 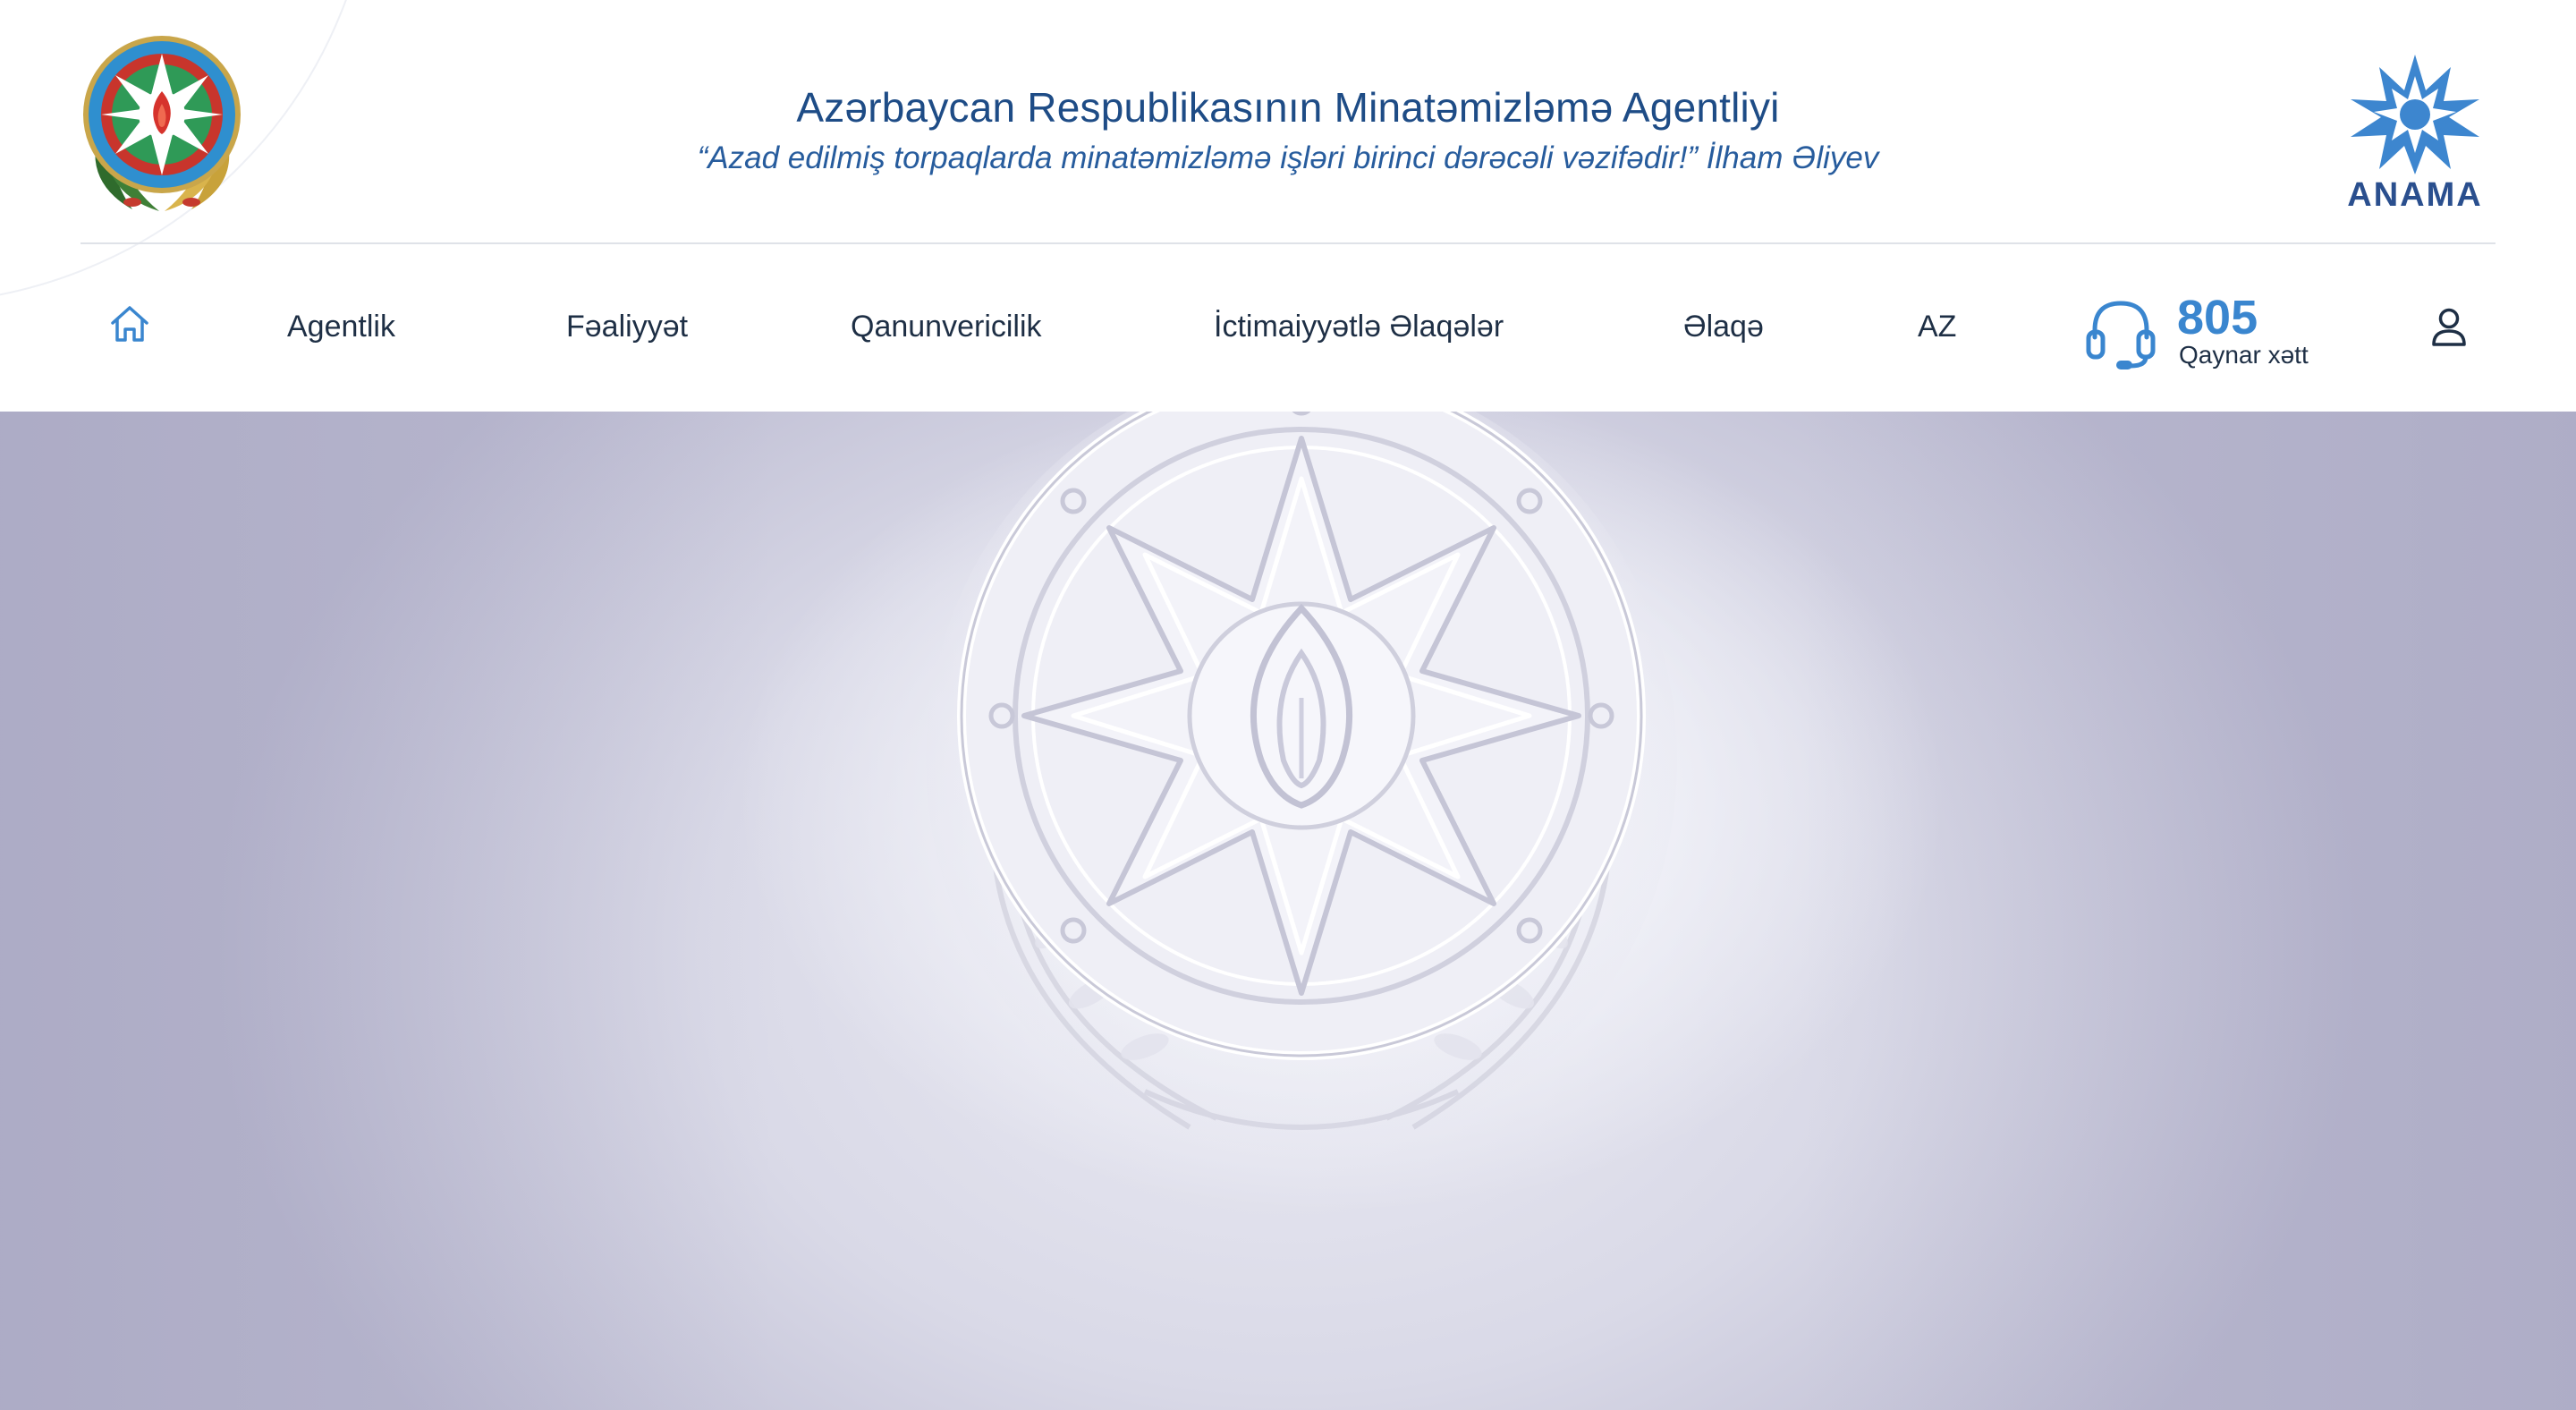 What do you see at coordinates (627, 327) in the screenshot?
I see `nav-item-fealiyyet: Fəaliyyət` at bounding box center [627, 327].